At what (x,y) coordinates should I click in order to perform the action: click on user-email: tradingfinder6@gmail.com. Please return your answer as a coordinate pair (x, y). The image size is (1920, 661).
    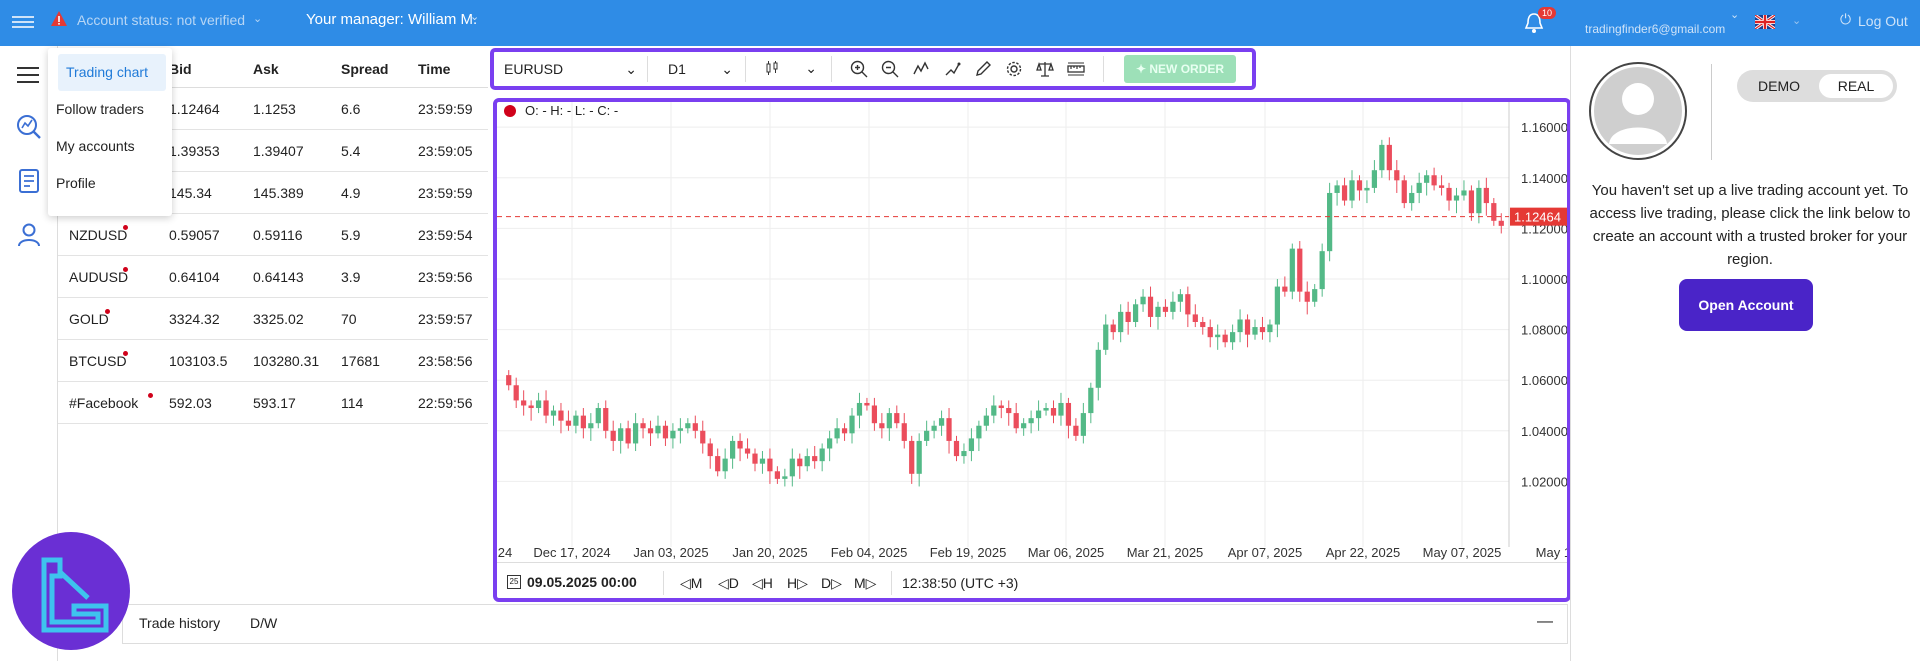
    Looking at the image, I should click on (1655, 29).